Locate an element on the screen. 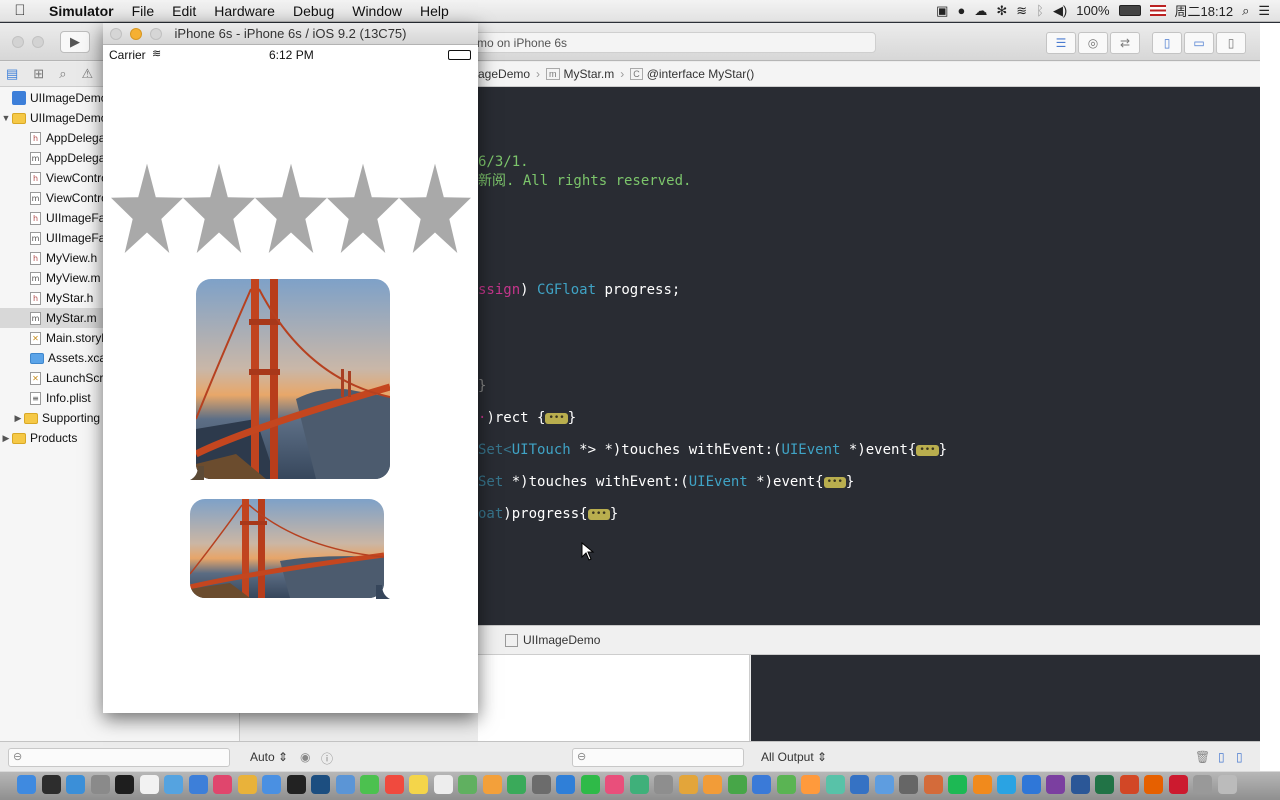 The image size is (1280, 800). appstore-icon is located at coordinates (198, 784).